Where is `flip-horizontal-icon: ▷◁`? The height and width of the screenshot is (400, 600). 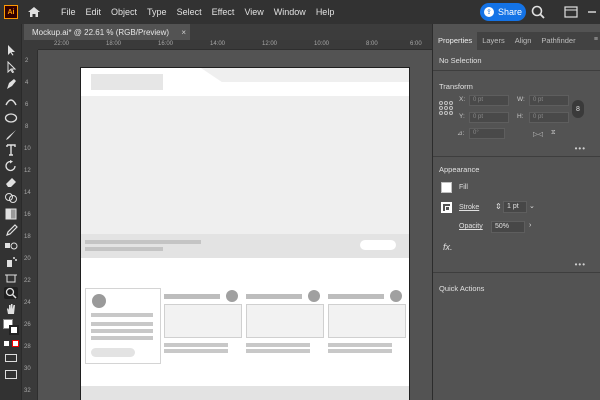 flip-horizontal-icon: ▷◁ is located at coordinates (538, 134).